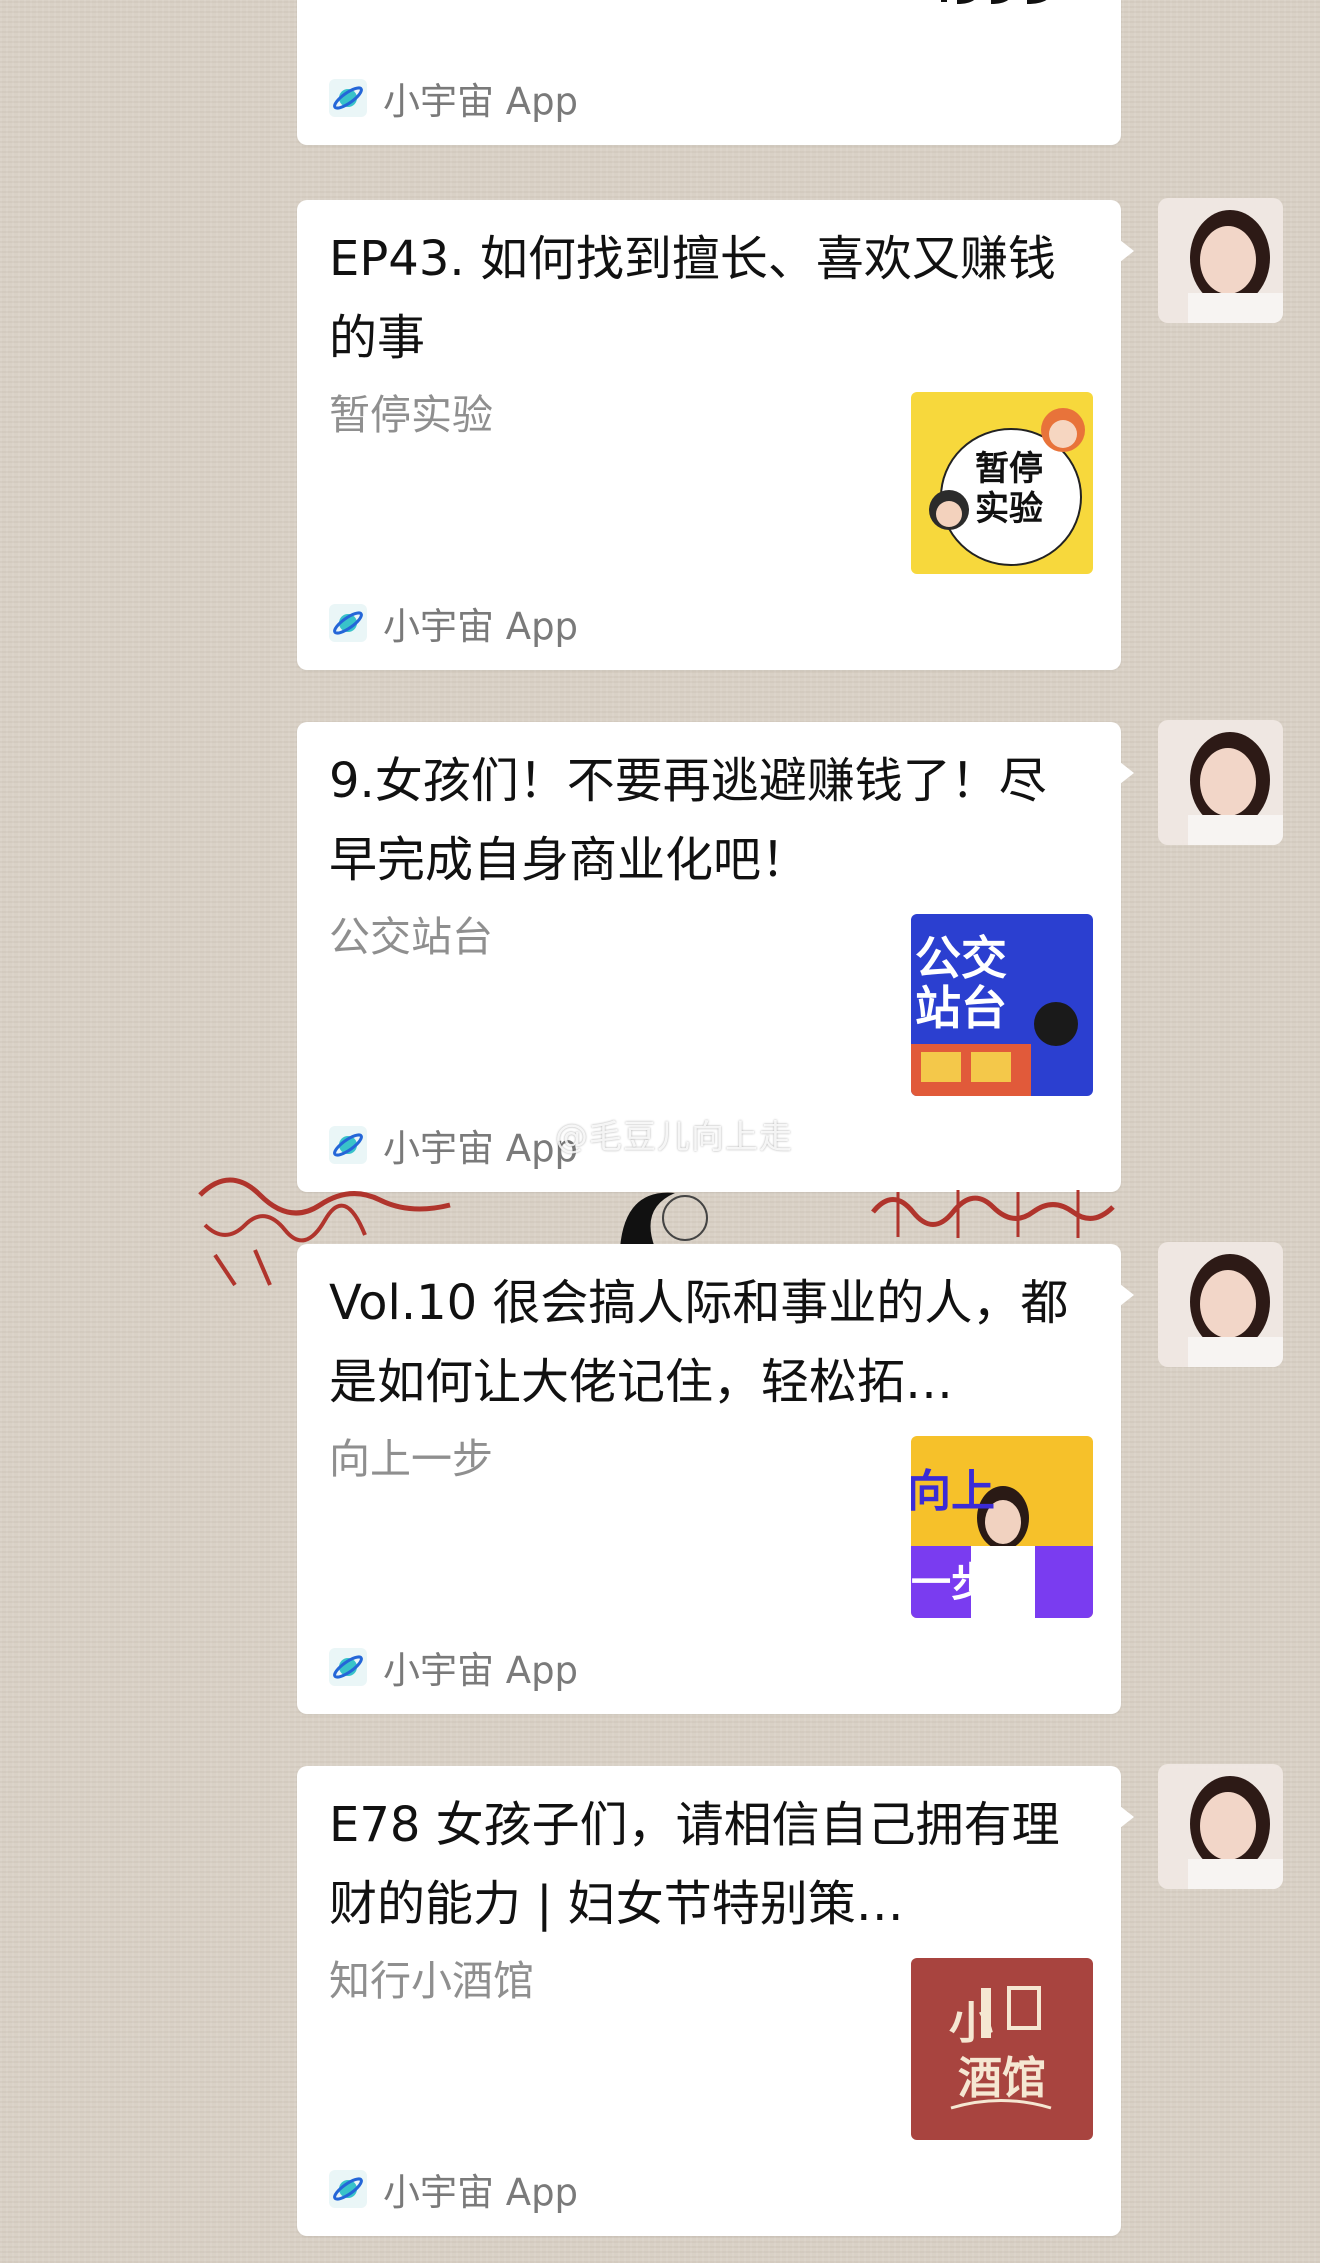 Image resolution: width=1320 pixels, height=2263 pixels. I want to click on podcast-cover-xiangshang-yibu: 向上 一步, so click(1002, 1527).